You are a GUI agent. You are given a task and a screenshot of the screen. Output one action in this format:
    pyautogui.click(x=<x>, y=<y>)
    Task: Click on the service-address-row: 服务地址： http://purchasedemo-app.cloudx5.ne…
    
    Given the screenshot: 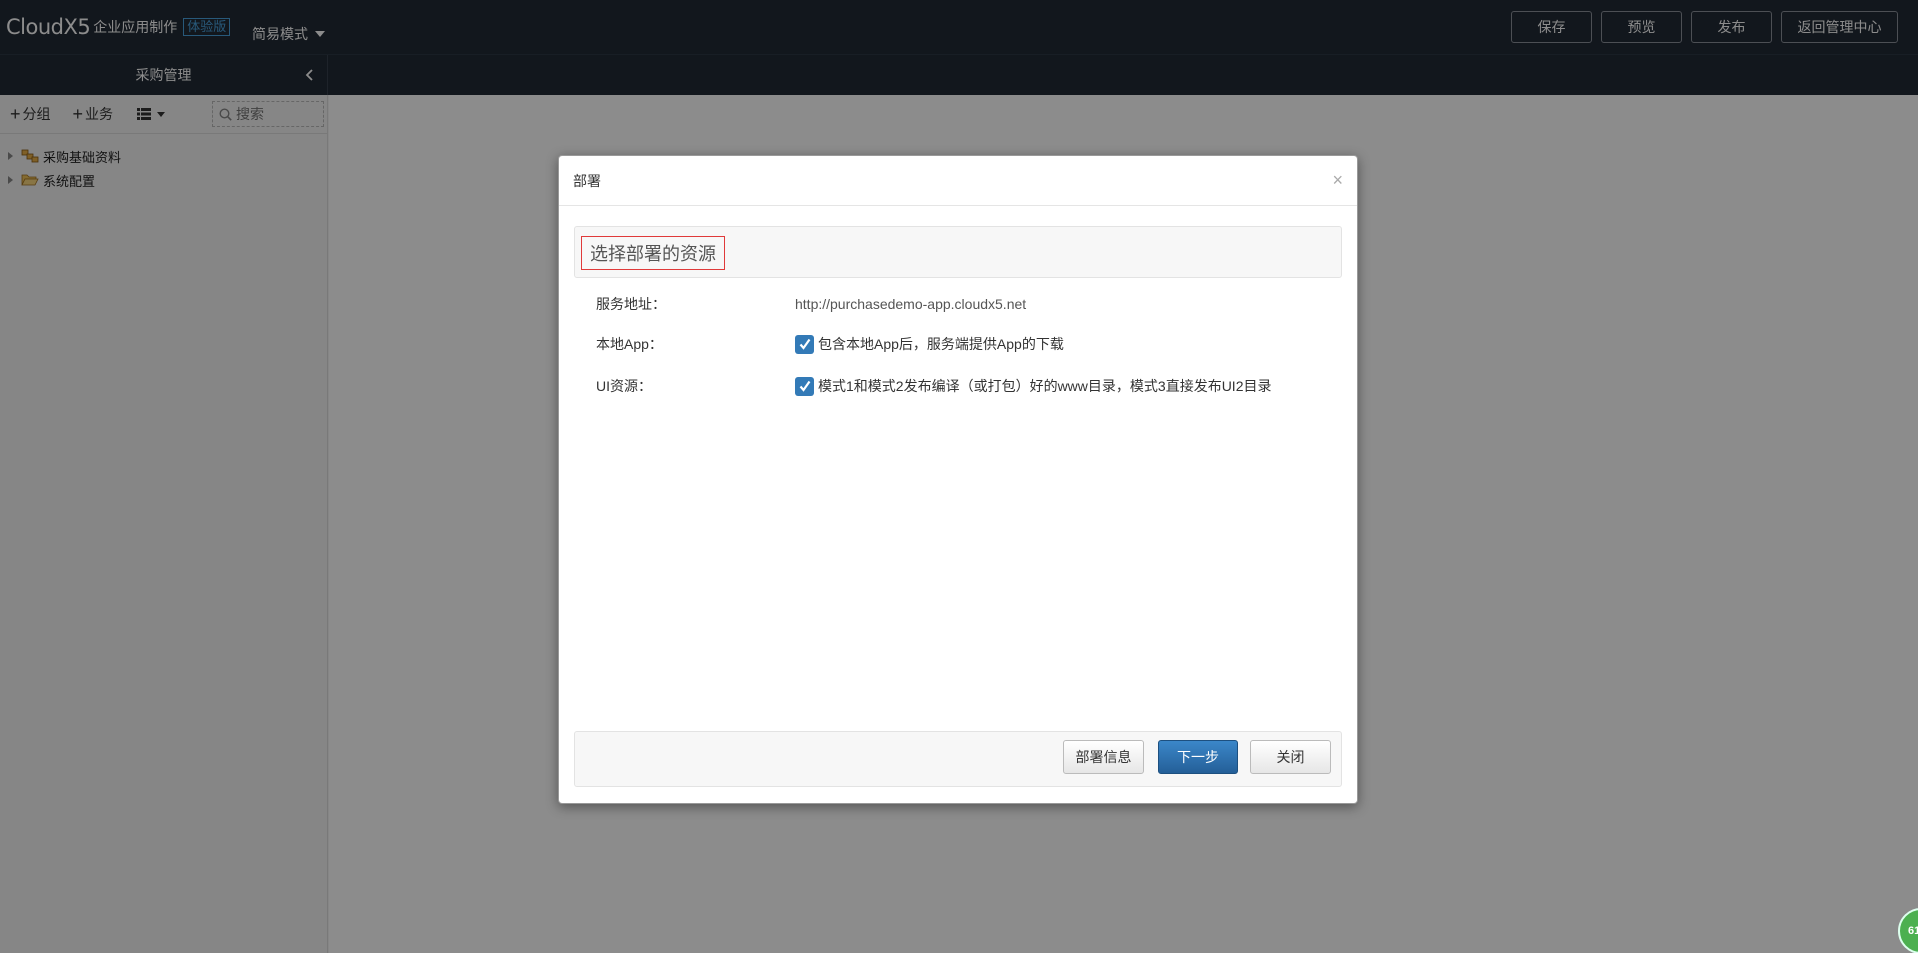 What is the action you would take?
    pyautogui.click(x=811, y=304)
    